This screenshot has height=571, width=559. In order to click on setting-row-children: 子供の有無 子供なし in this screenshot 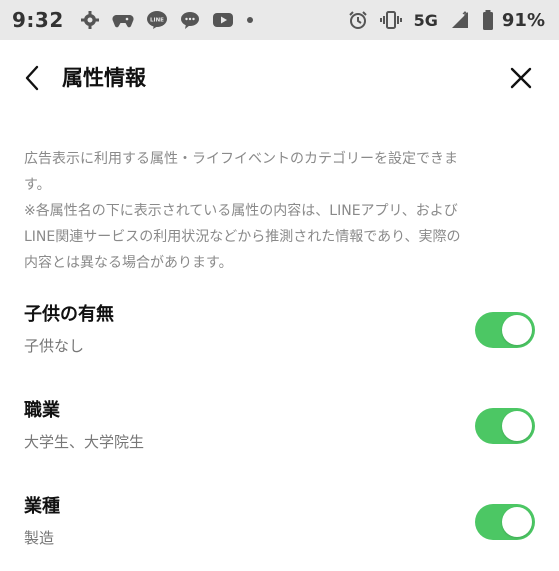, I will do `click(279, 337)`.